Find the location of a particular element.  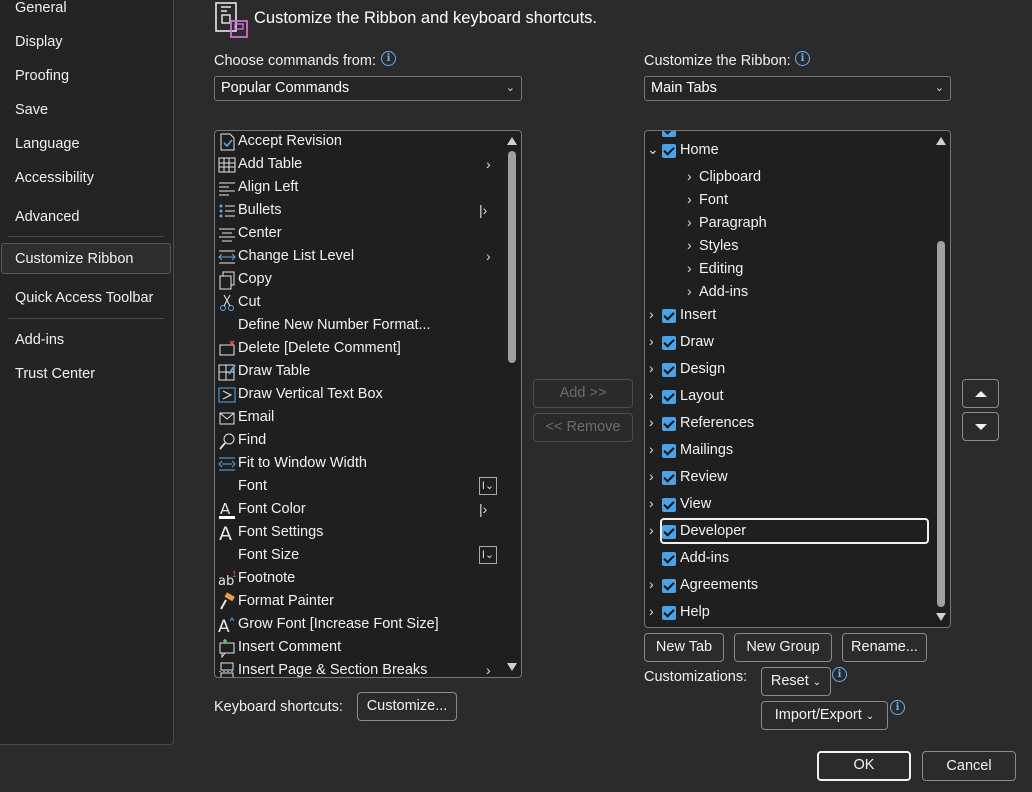

command-list-item: Email is located at coordinates (360, 418).